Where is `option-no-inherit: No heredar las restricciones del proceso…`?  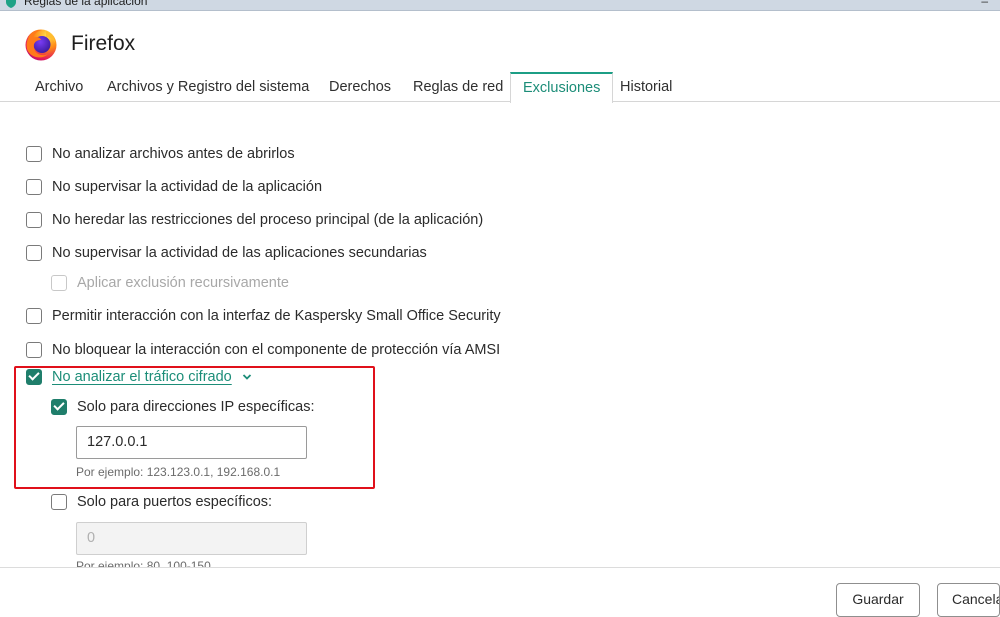
option-no-inherit: No heredar las restricciones del proceso… is located at coordinates (254, 220).